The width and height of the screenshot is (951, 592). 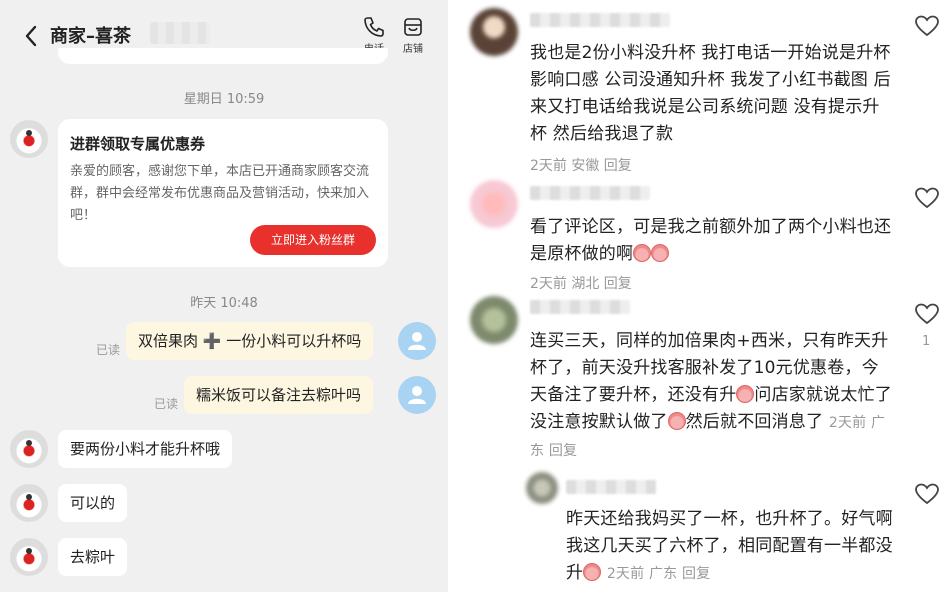 I want to click on blurred-name, so click(x=180, y=33).